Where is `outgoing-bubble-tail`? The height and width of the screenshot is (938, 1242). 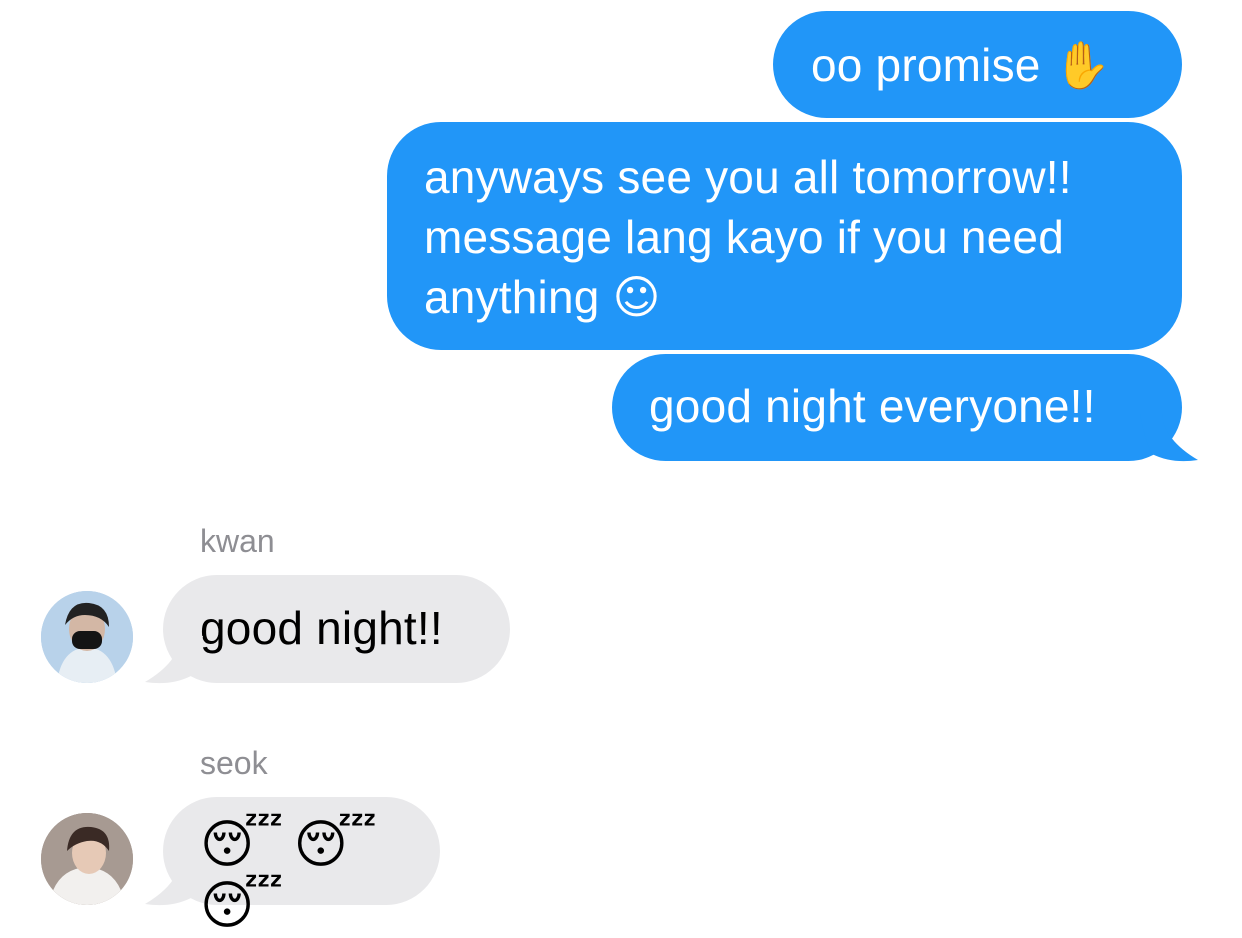 outgoing-bubble-tail is located at coordinates (1169, 438).